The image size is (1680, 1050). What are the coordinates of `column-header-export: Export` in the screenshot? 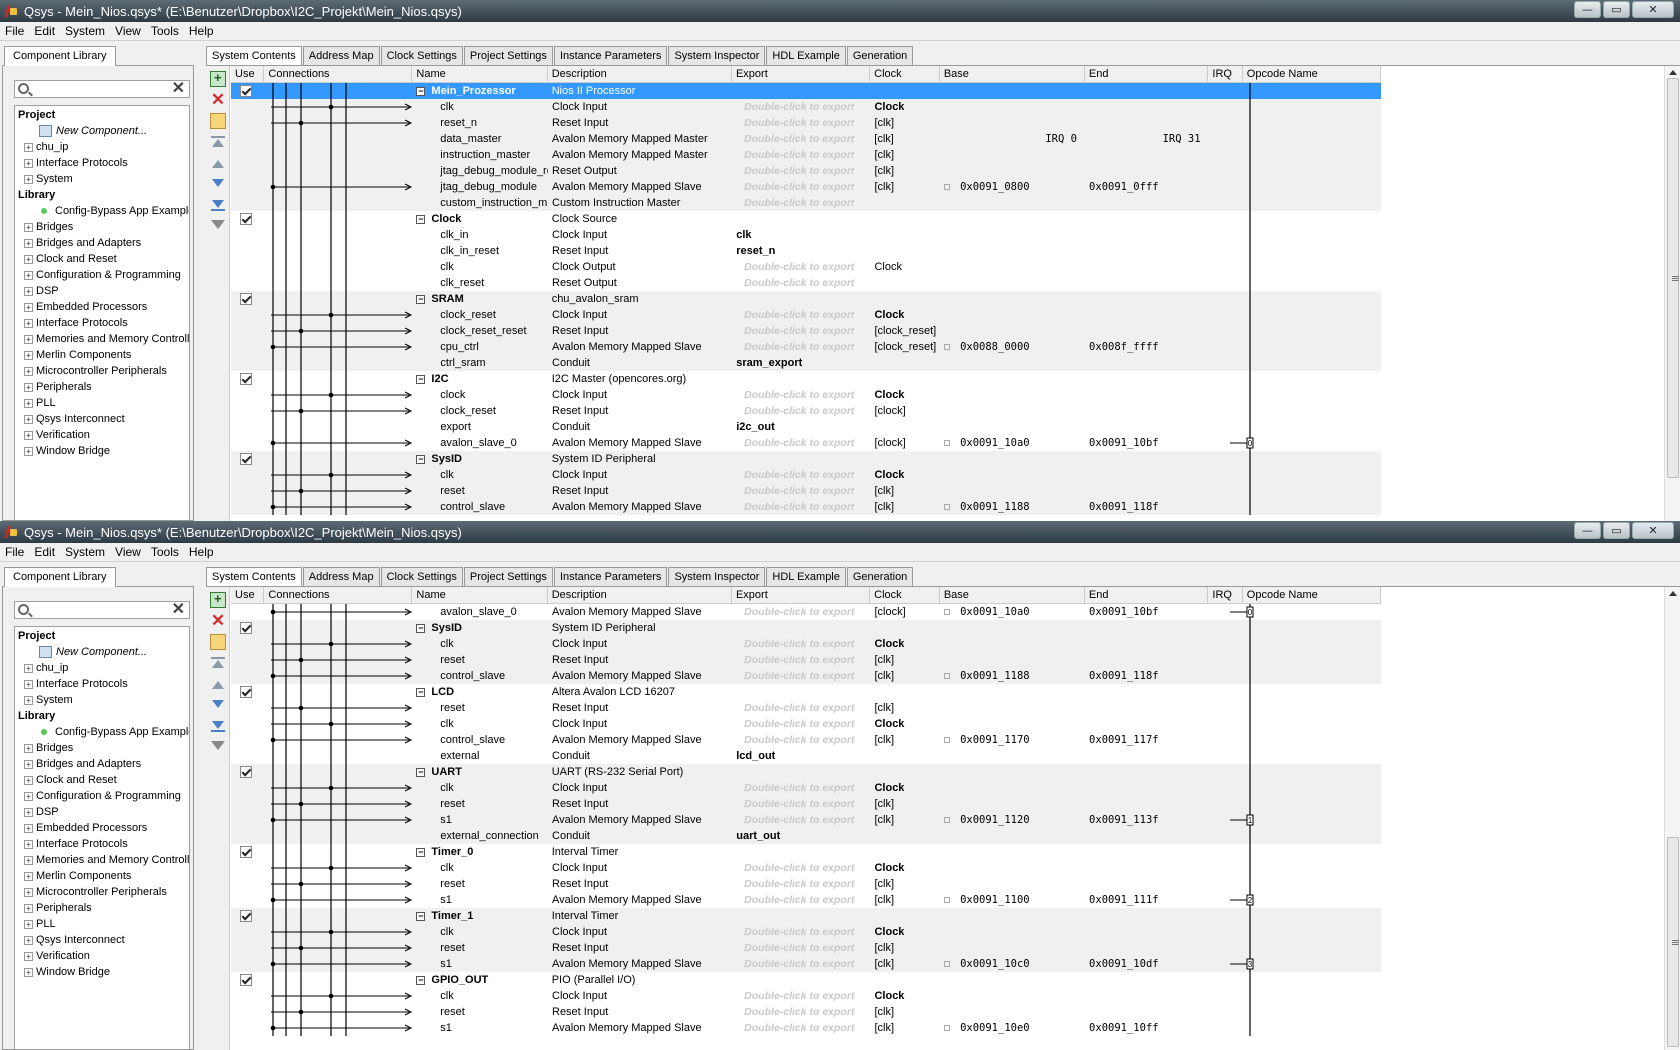 It's located at (801, 74).